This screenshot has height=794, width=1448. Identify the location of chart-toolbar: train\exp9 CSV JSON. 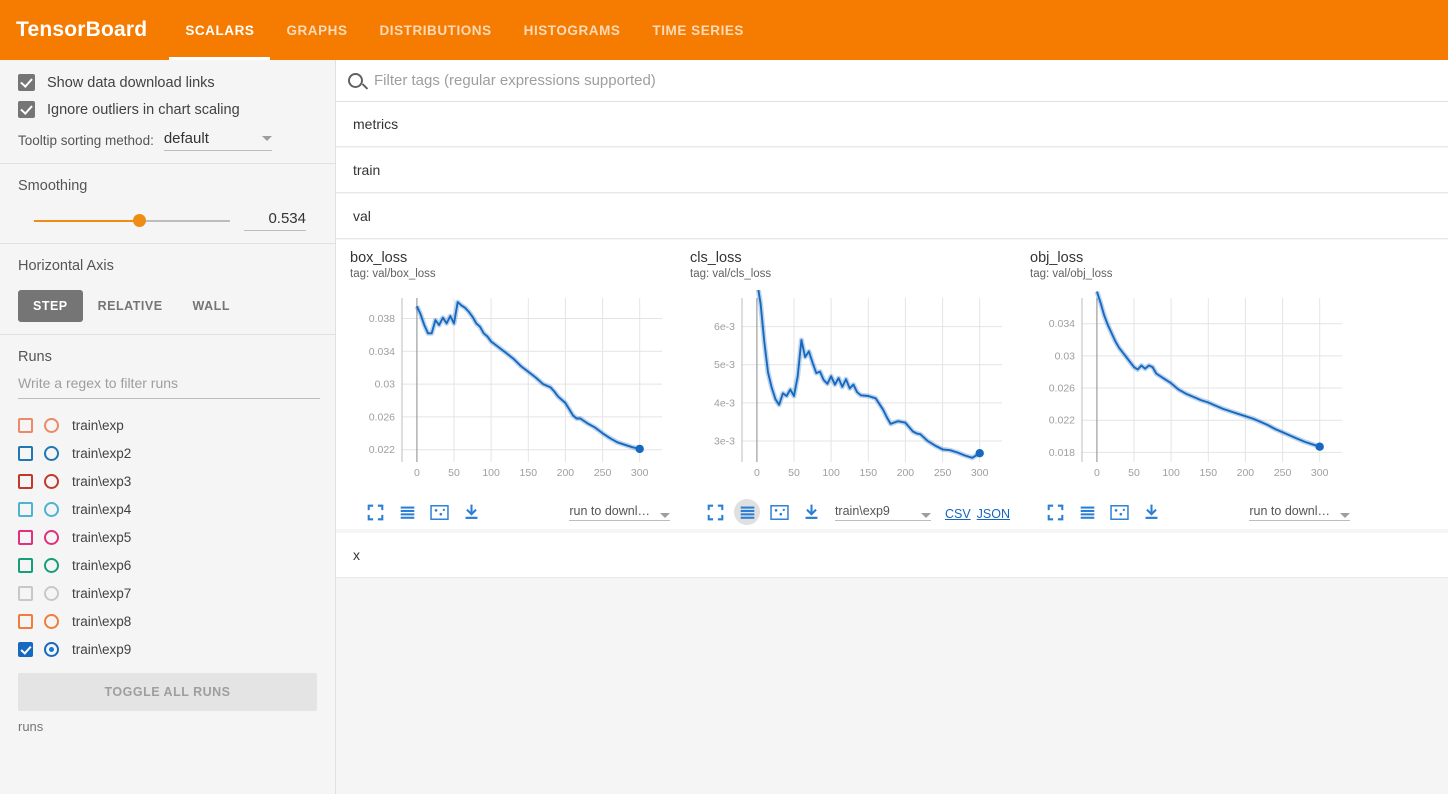
(850, 512).